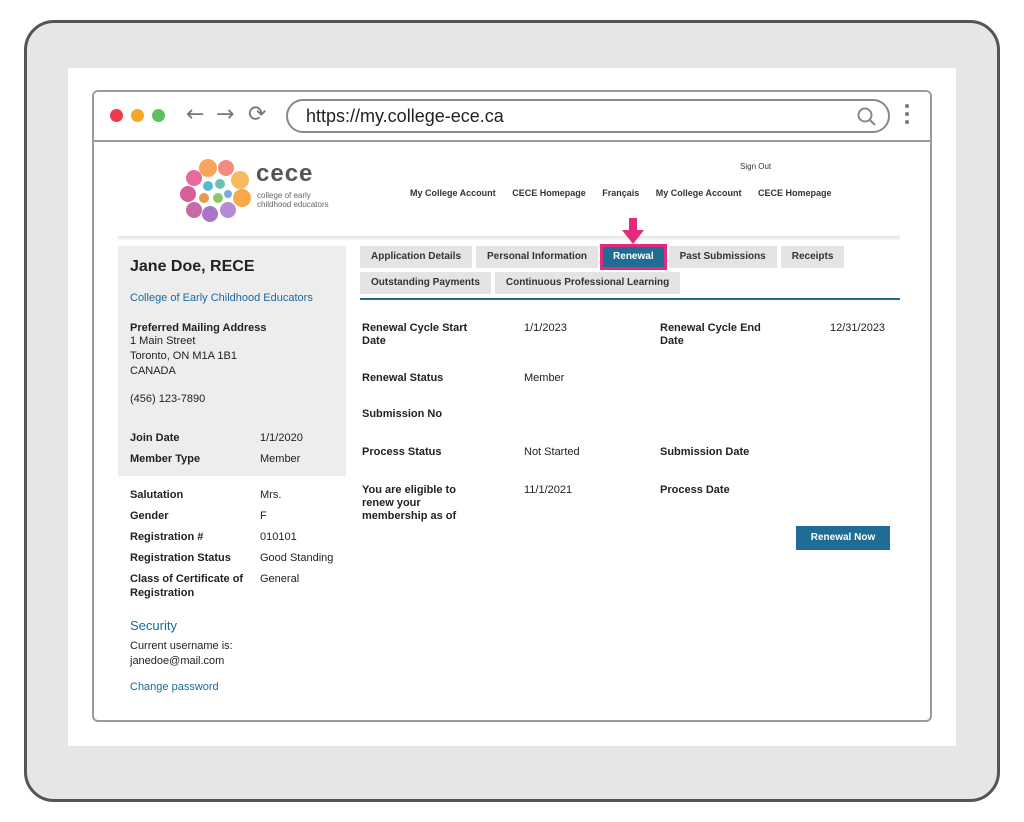 The image size is (1024, 822). I want to click on close-window-dot, so click(116, 115).